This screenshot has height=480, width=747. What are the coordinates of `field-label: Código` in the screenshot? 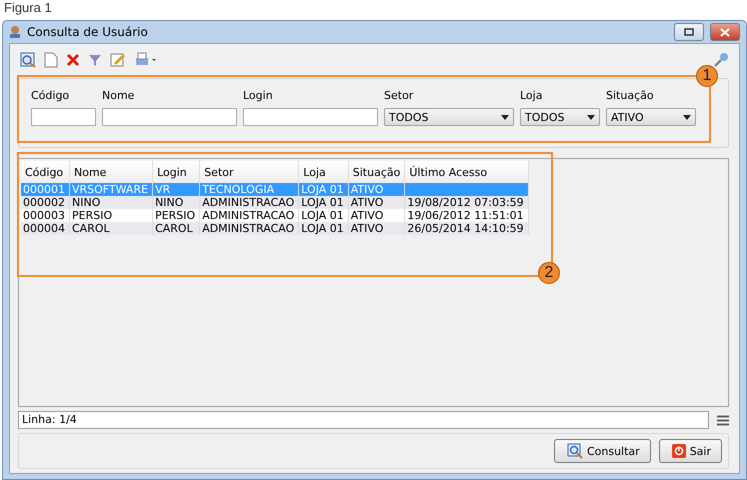 It's located at (50, 95).